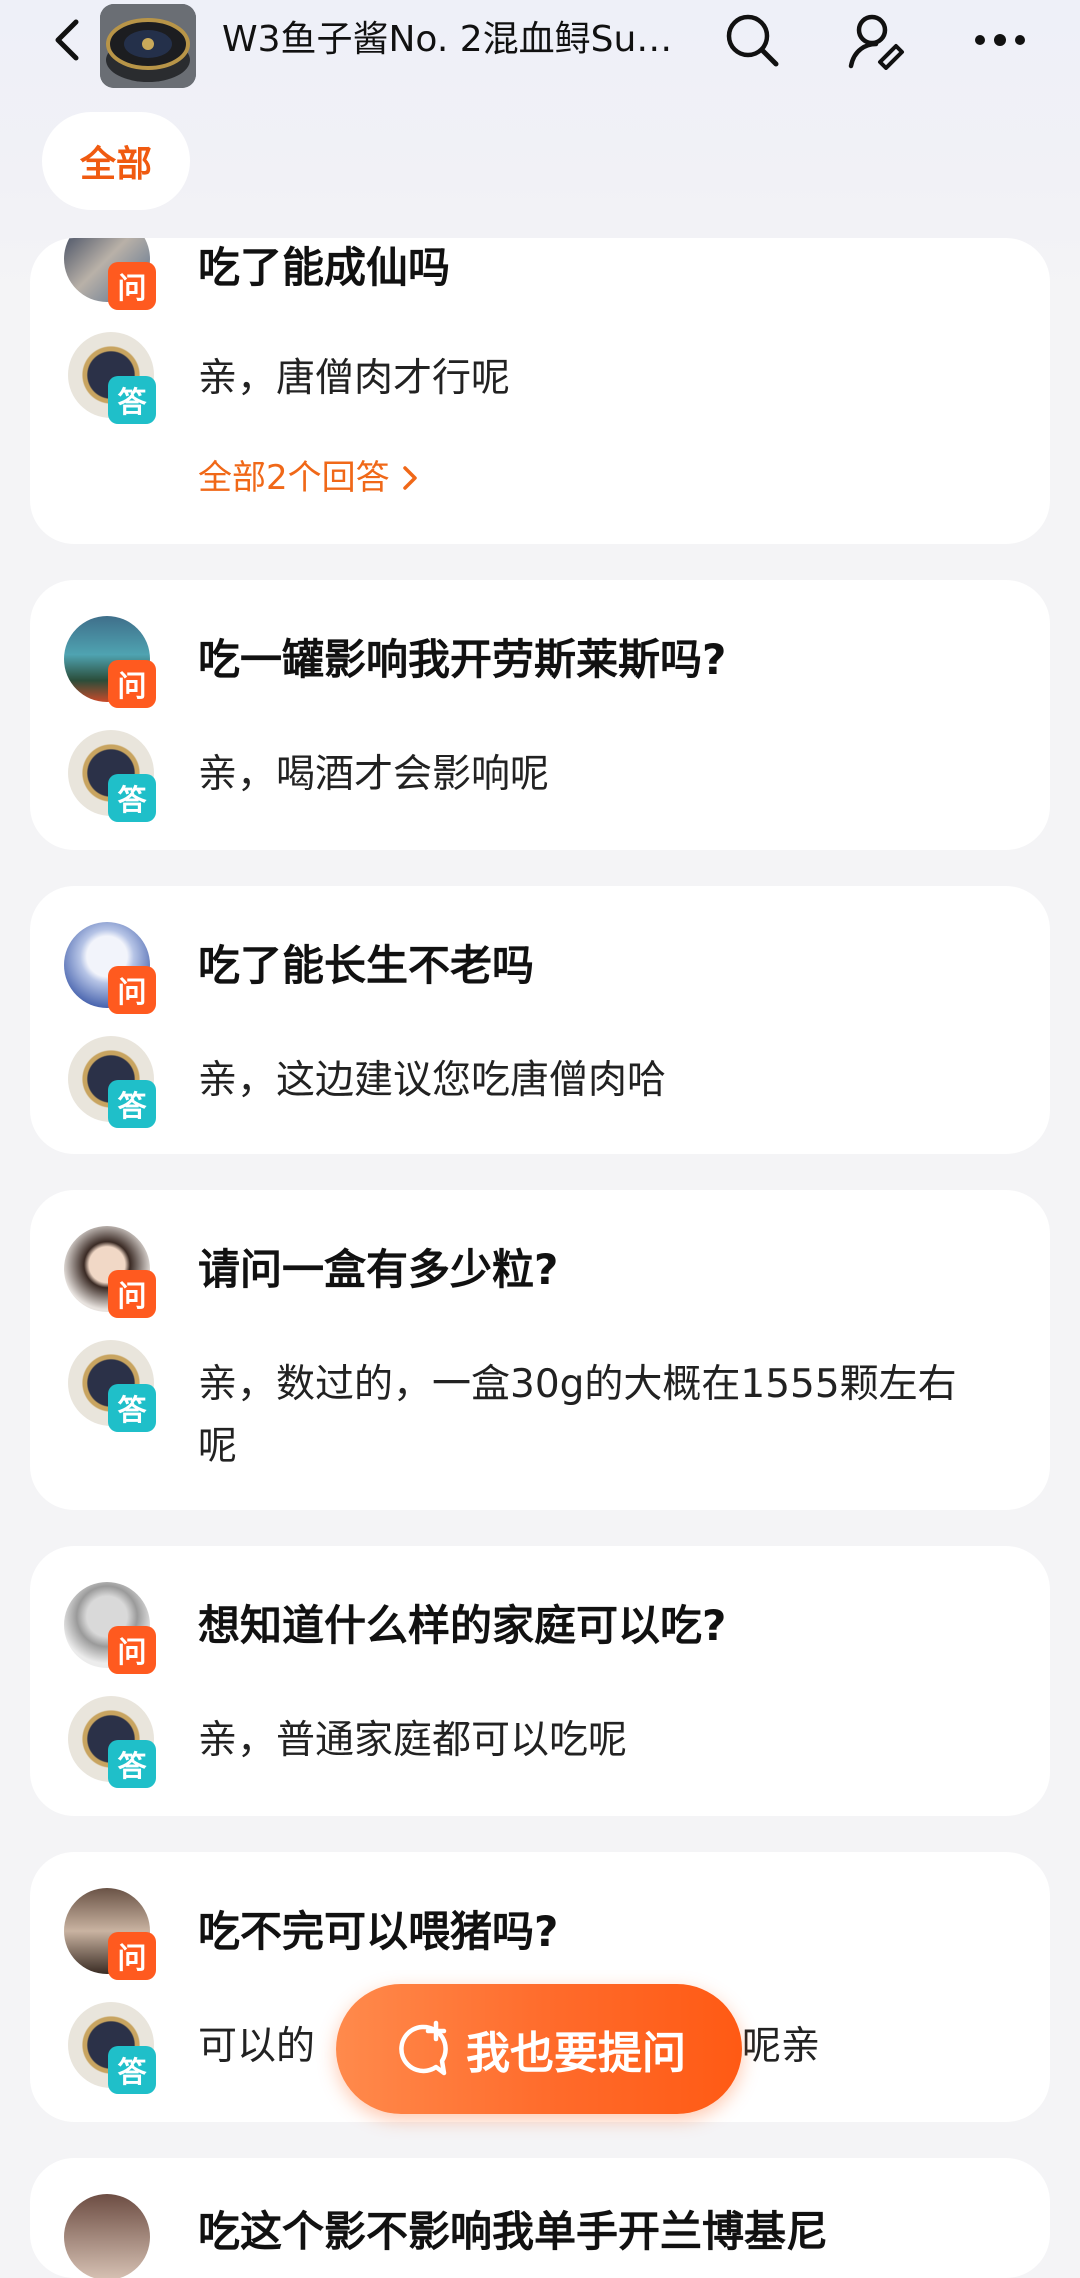 This screenshot has width=1080, height=2278. Describe the element at coordinates (366, 965) in the screenshot. I see `question-text: 吃了能长生不老吗` at that location.